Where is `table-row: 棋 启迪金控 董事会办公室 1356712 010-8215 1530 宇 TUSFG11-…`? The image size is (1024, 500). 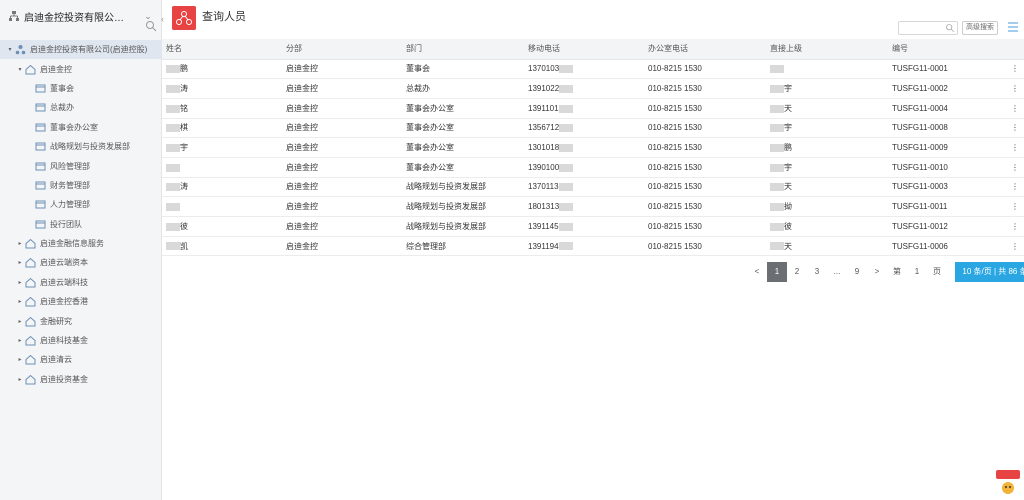 table-row: 棋 启迪金控 董事会办公室 1356712 010-8215 1530 宇 TUSFG11-… is located at coordinates (593, 128).